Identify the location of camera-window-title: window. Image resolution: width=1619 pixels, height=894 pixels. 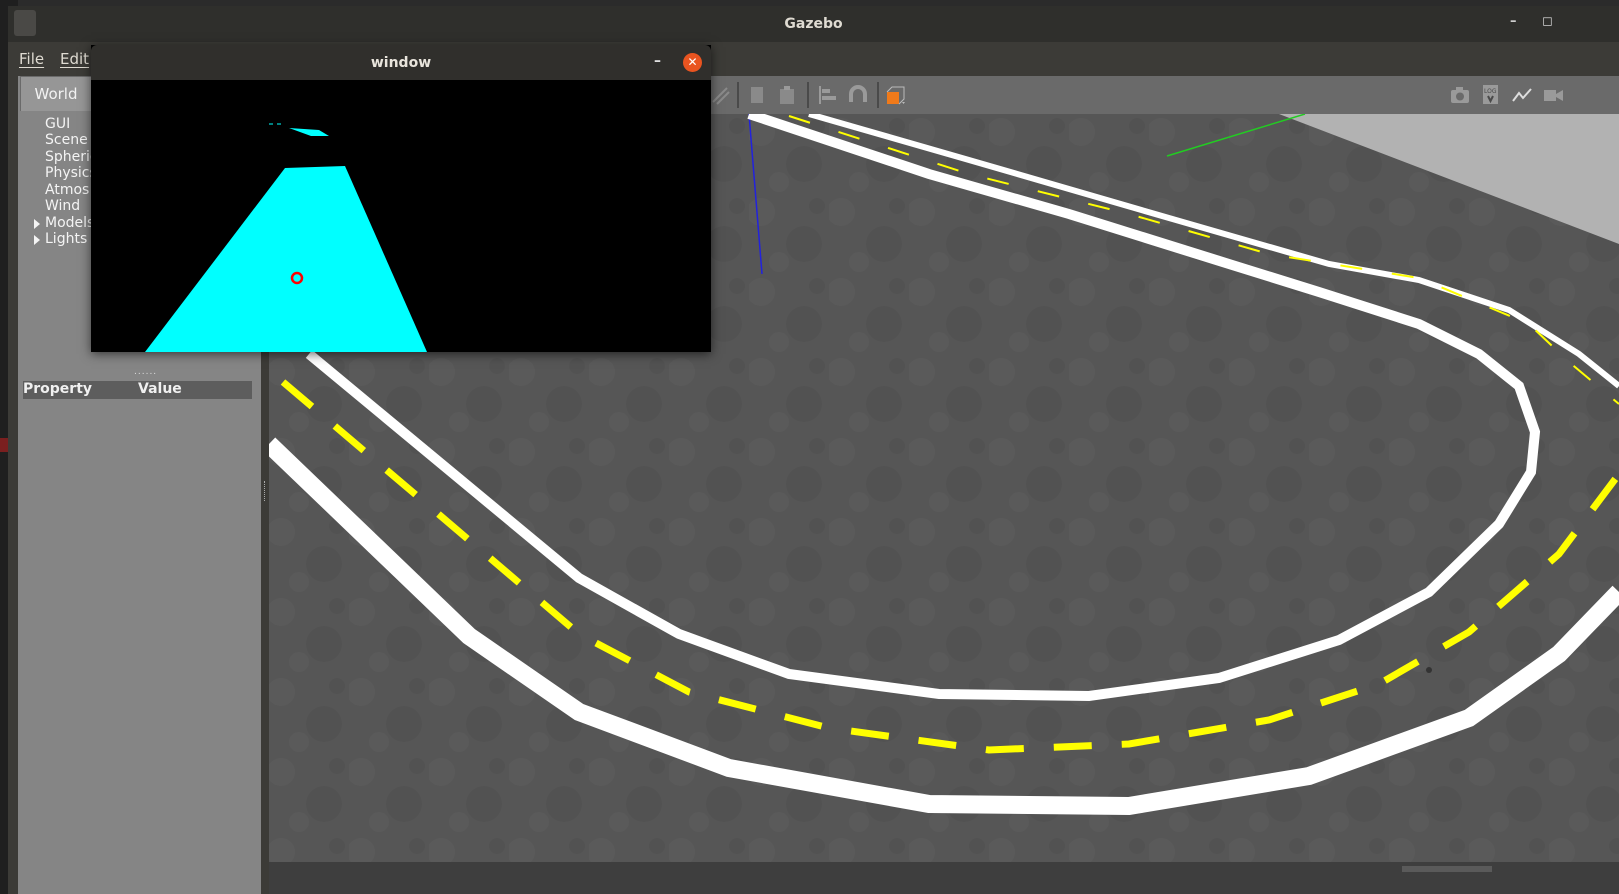
(401, 62).